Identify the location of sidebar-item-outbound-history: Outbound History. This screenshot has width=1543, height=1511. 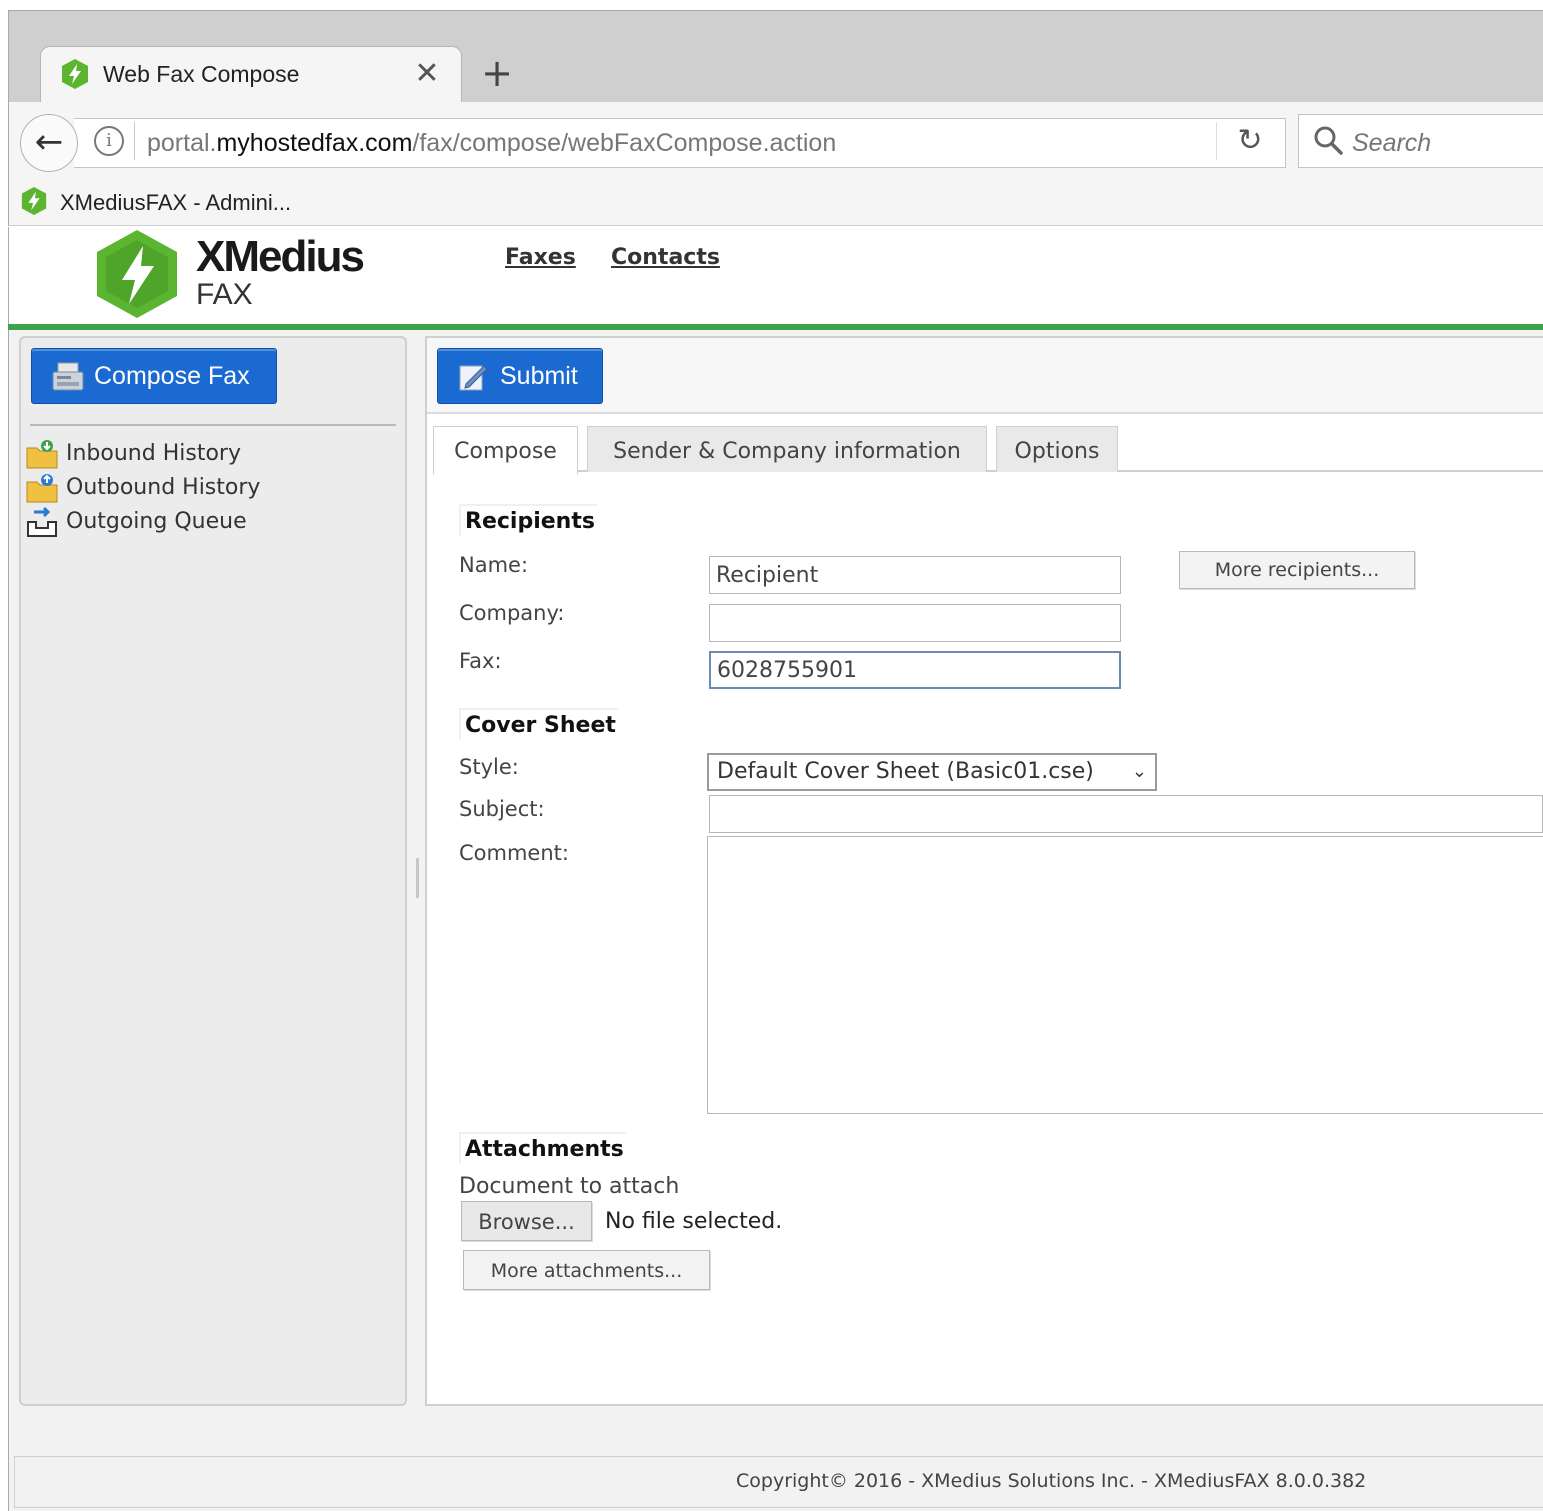
(156, 488).